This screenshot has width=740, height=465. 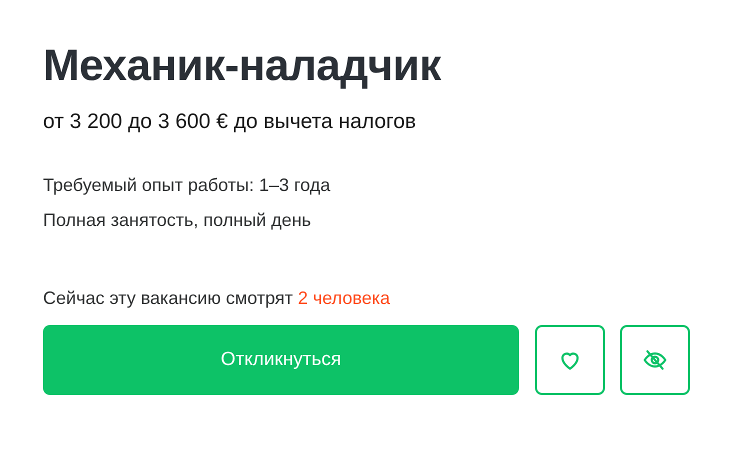 What do you see at coordinates (281, 360) in the screenshot?
I see `apply-button: Откликнуться` at bounding box center [281, 360].